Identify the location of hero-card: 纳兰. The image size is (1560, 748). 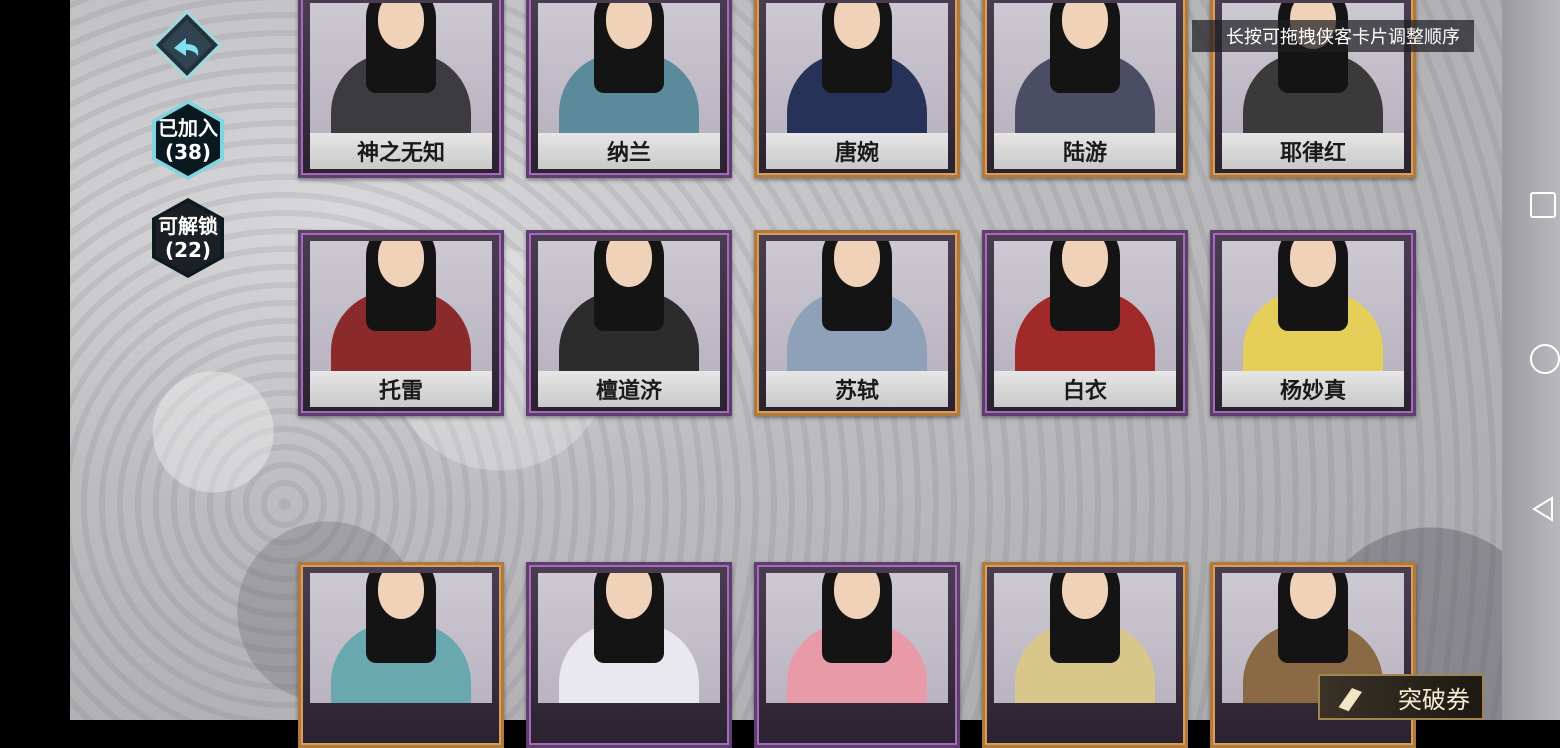
(629, 89).